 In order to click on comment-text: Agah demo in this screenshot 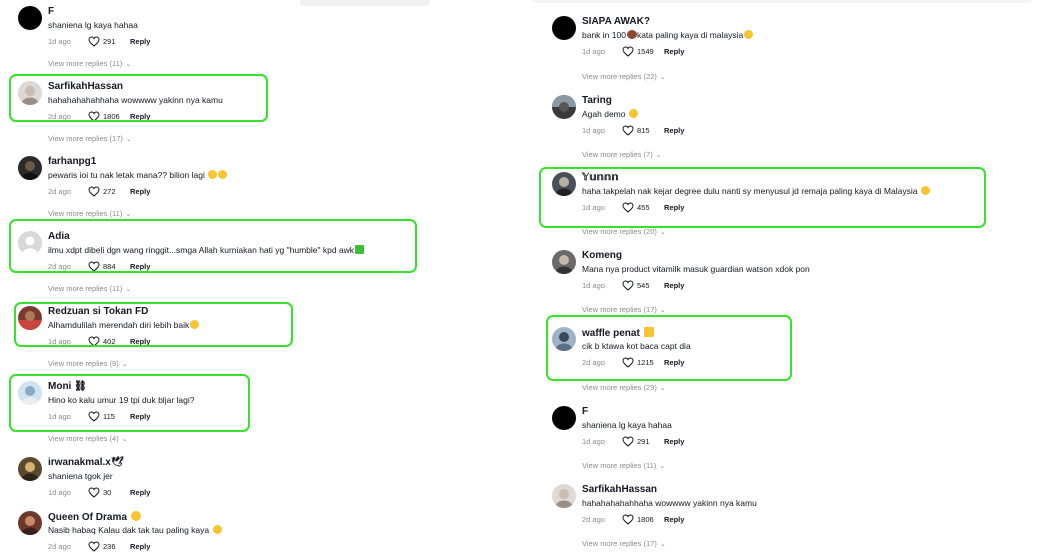, I will do `click(610, 114)`.